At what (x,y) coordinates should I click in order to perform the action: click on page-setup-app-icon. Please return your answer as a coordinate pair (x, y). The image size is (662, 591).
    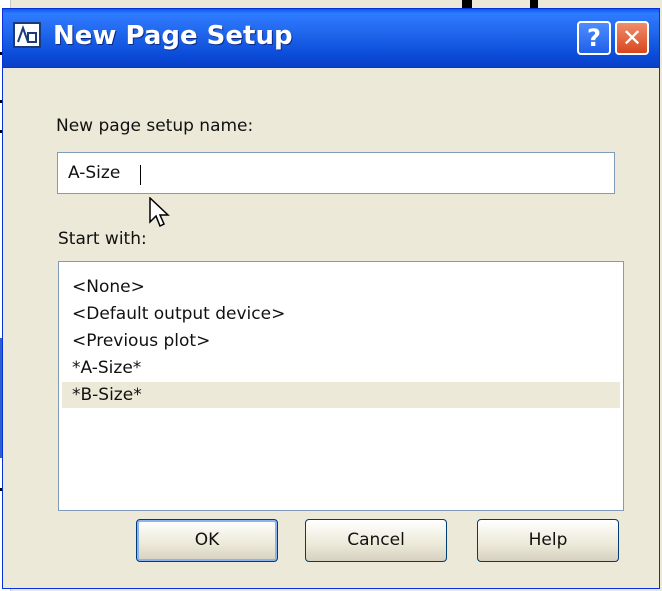
    Looking at the image, I should click on (27, 35).